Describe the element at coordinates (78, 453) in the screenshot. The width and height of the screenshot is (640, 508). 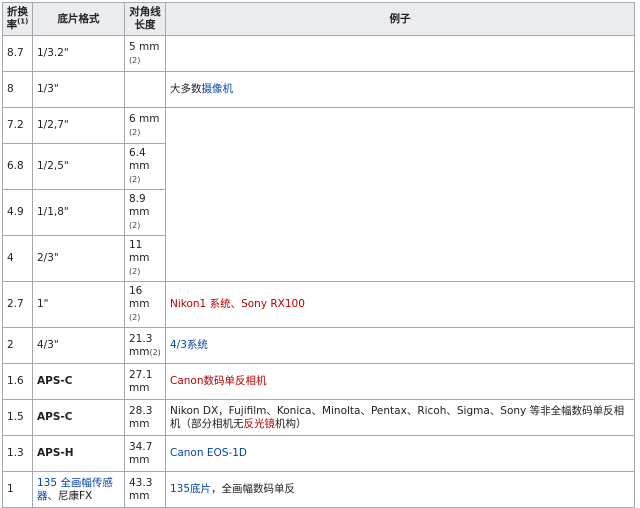
I see `format-cell: APS-H` at that location.